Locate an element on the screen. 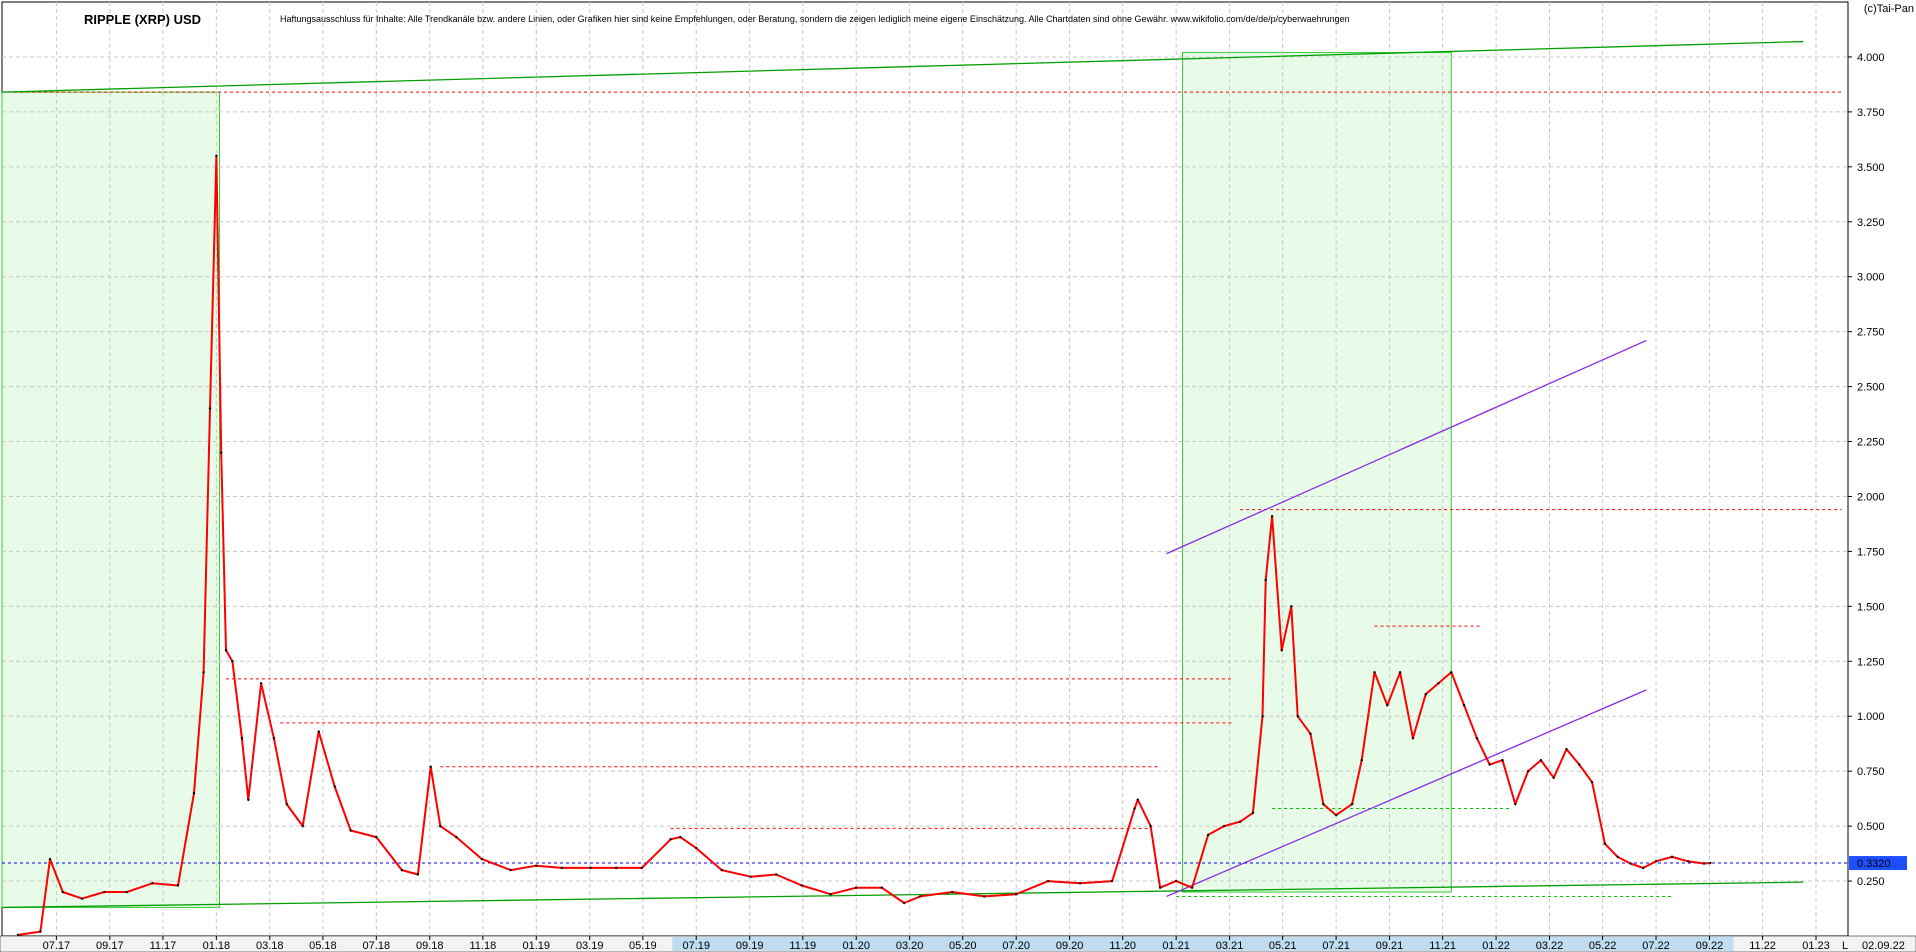 Image resolution: width=1916 pixels, height=952 pixels. y-tick-label: 0.500 is located at coordinates (1871, 827).